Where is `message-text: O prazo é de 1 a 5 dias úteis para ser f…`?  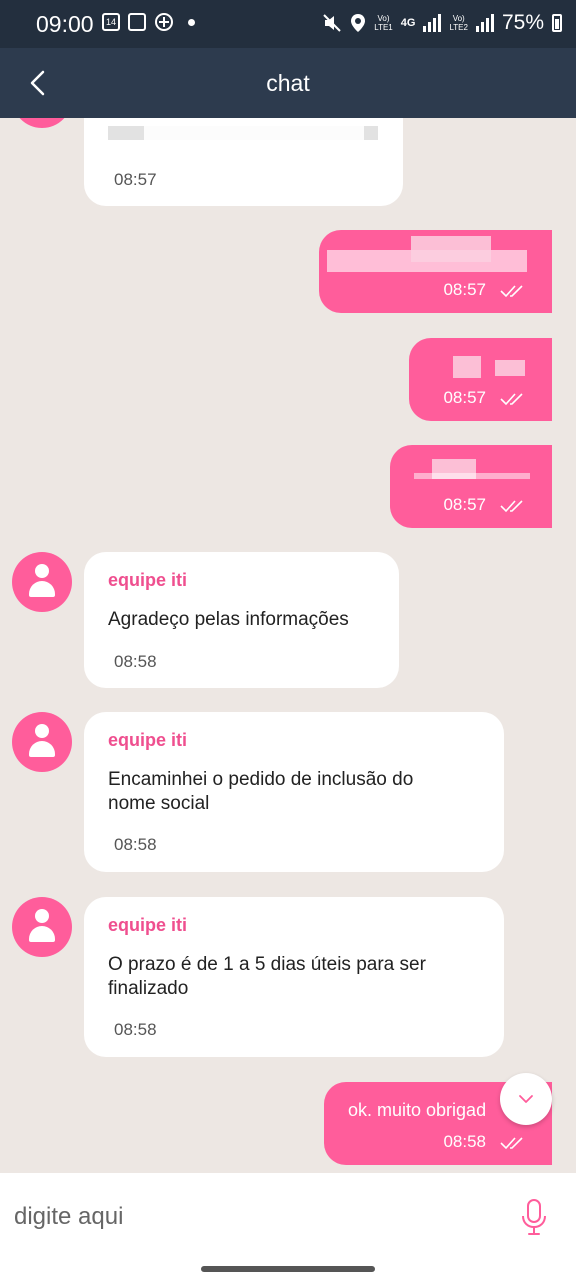
message-text: O prazo é de 1 a 5 dias úteis para ser f… is located at coordinates (267, 976).